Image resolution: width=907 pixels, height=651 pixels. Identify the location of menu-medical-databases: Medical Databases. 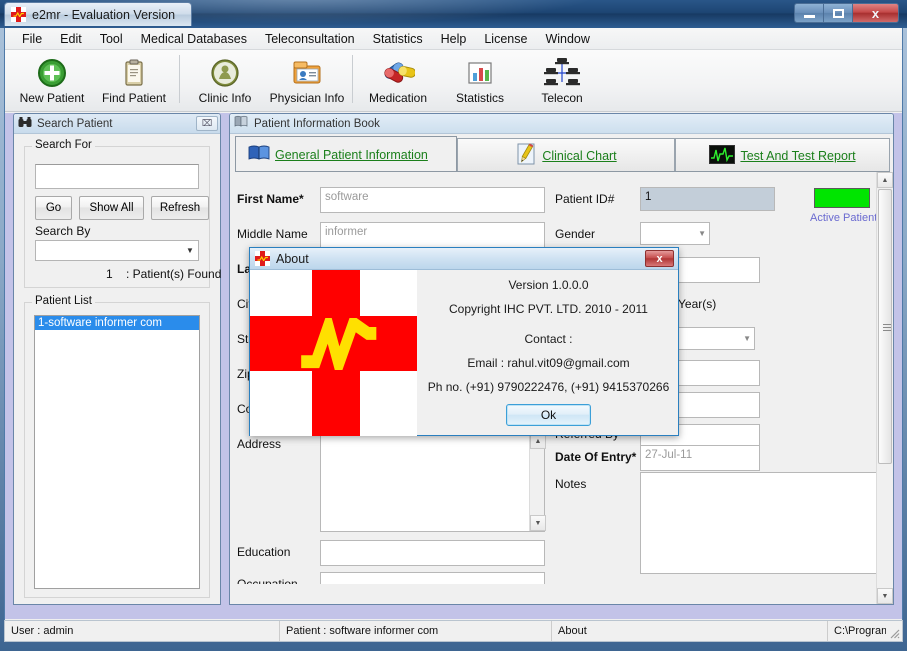
(194, 39).